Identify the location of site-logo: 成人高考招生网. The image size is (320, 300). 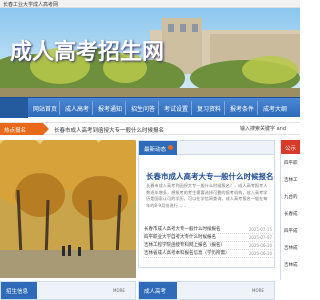
(87, 50).